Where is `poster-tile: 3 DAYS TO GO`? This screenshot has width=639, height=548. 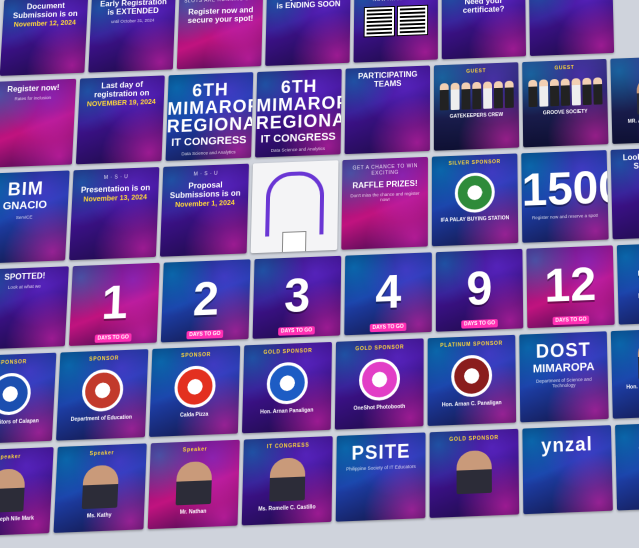
poster-tile: 3 DAYS TO GO is located at coordinates (297, 297).